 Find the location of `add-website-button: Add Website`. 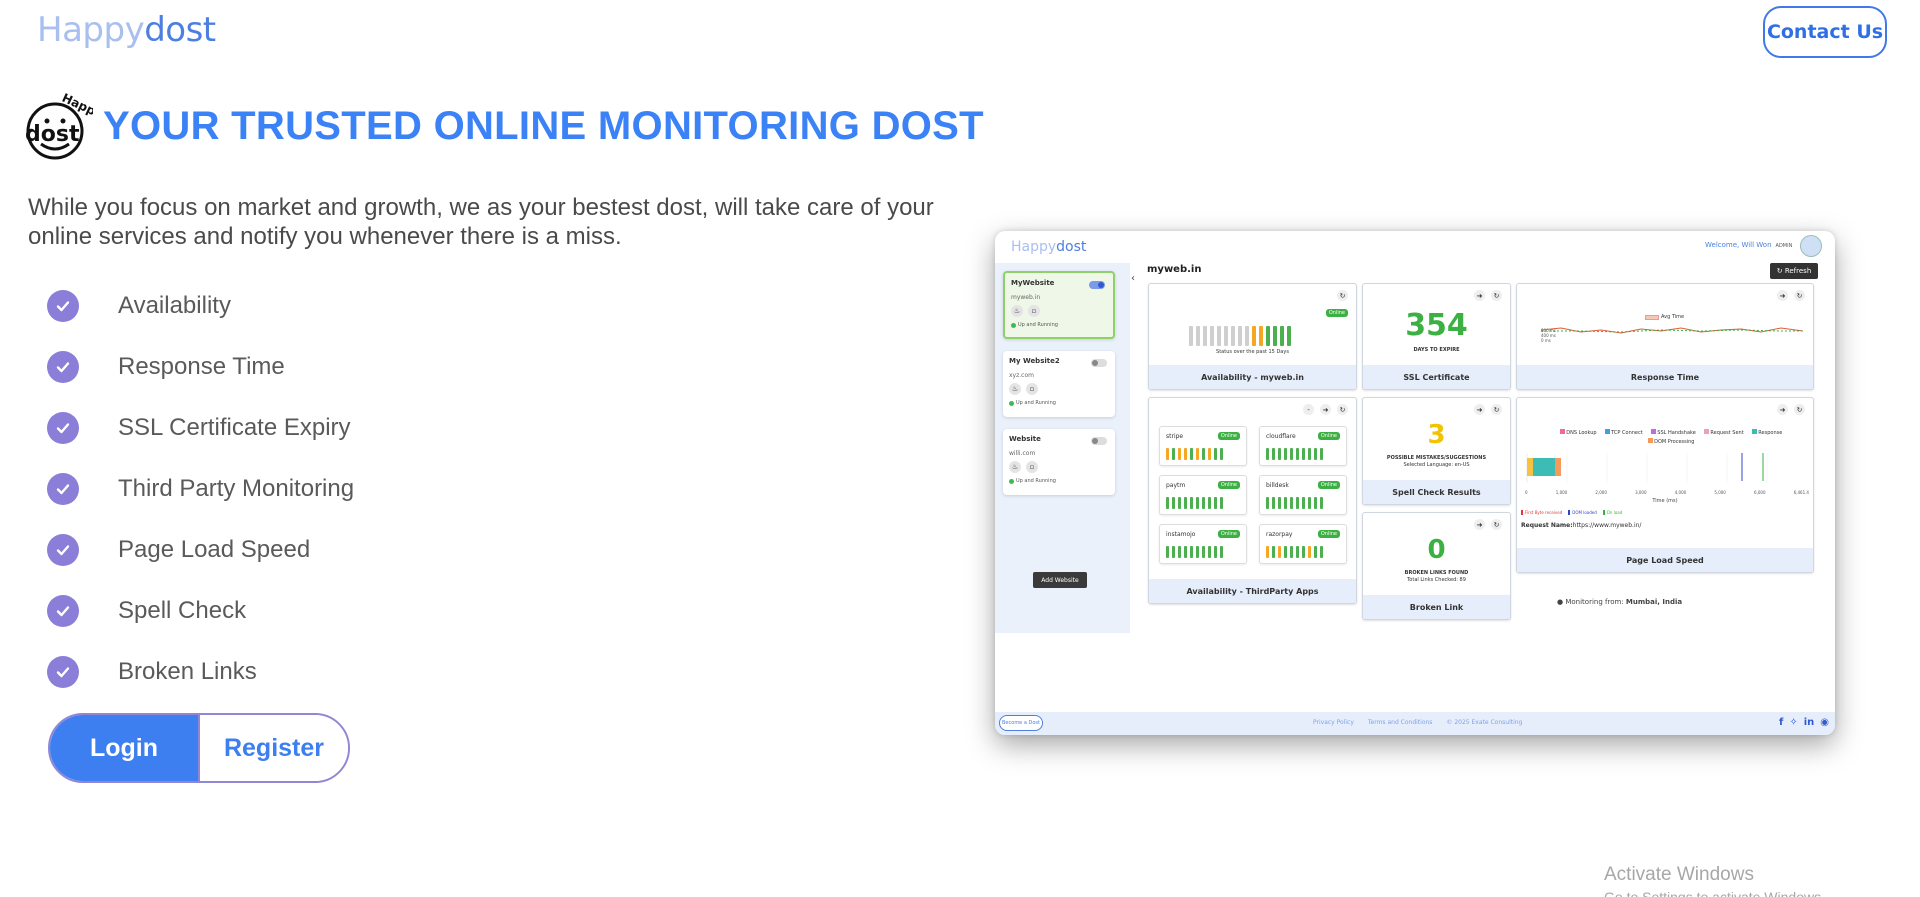

add-website-button: Add Website is located at coordinates (1060, 580).